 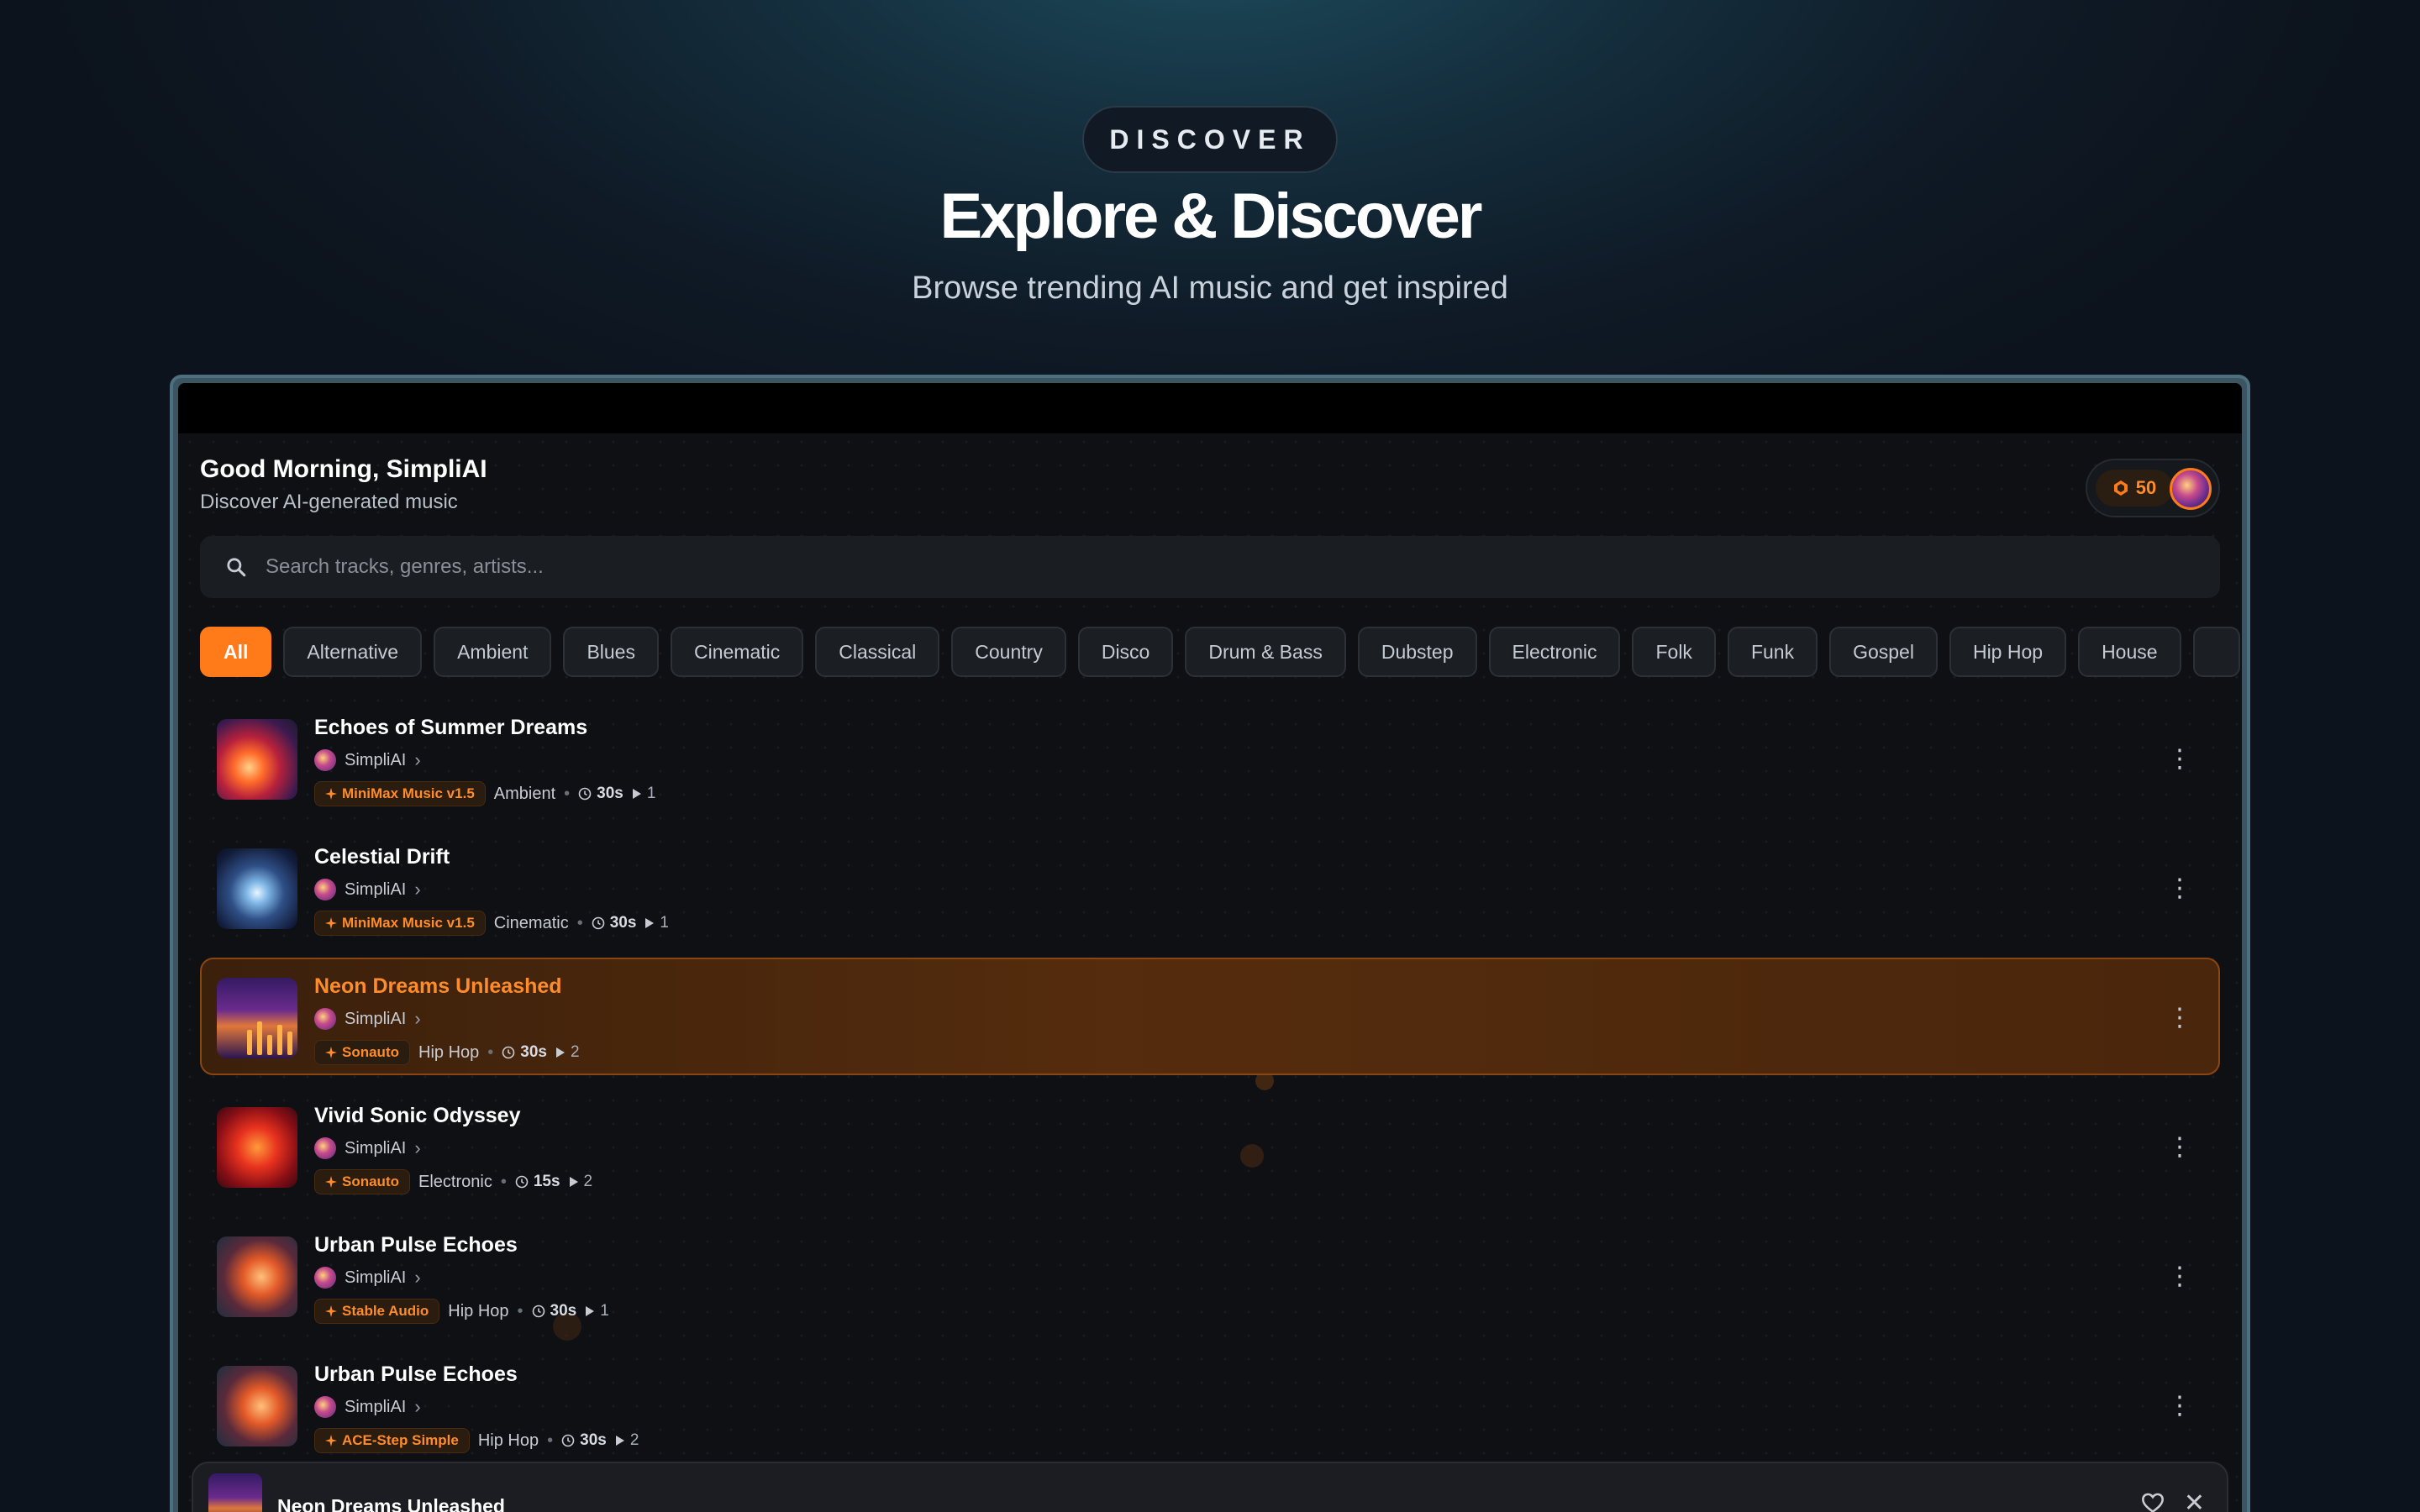 What do you see at coordinates (438, 986) in the screenshot?
I see `track-title: Neon Dreams Unleashed` at bounding box center [438, 986].